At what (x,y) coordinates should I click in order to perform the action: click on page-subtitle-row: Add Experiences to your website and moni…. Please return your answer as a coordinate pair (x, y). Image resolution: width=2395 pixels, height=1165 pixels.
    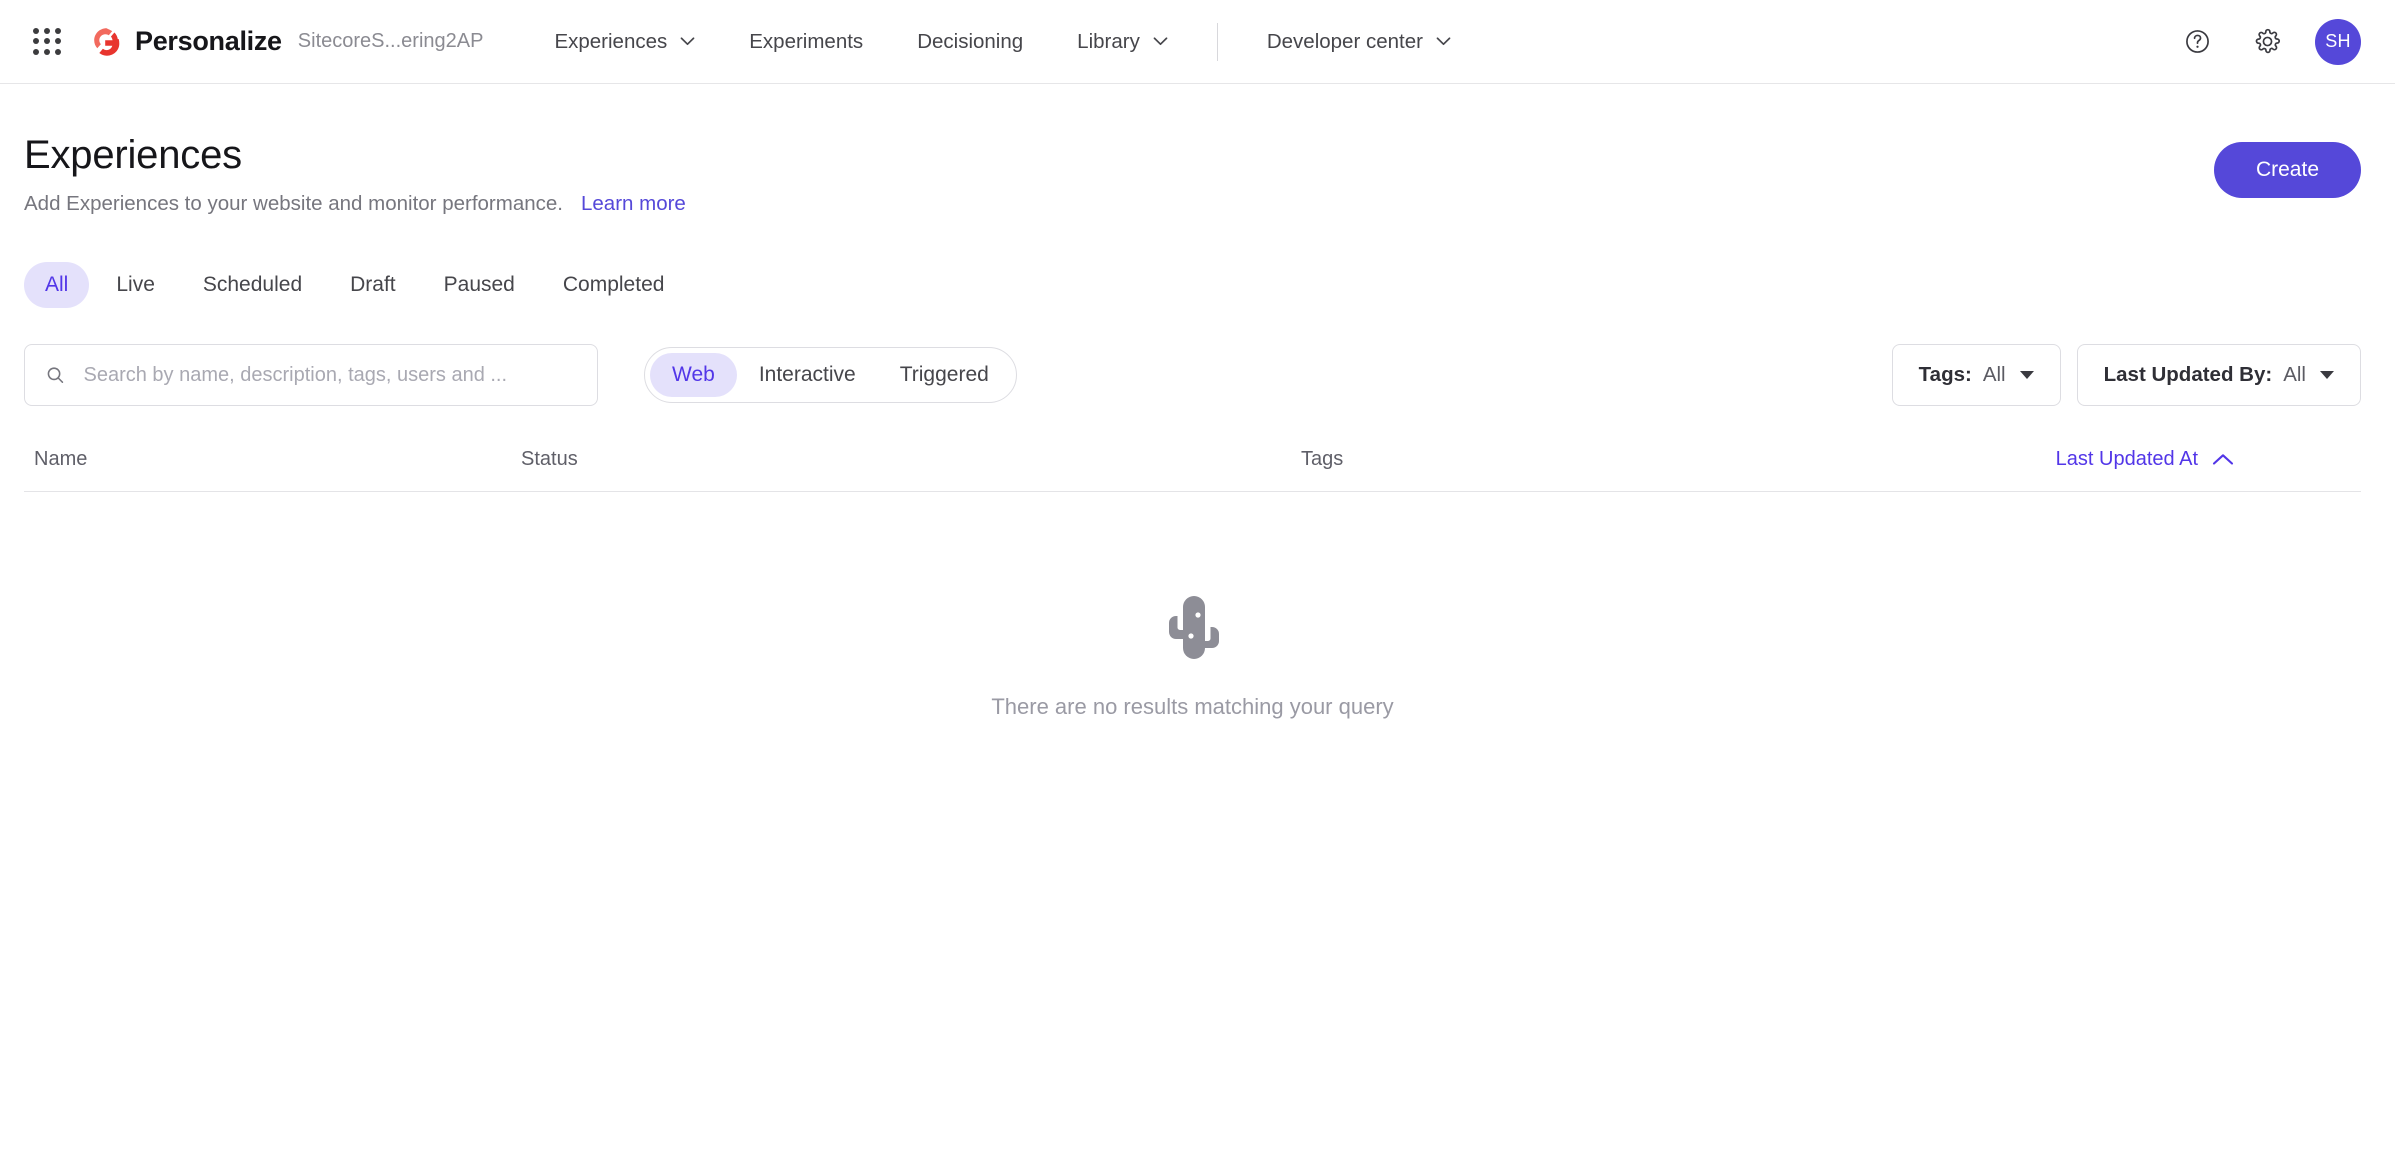
    Looking at the image, I should click on (355, 204).